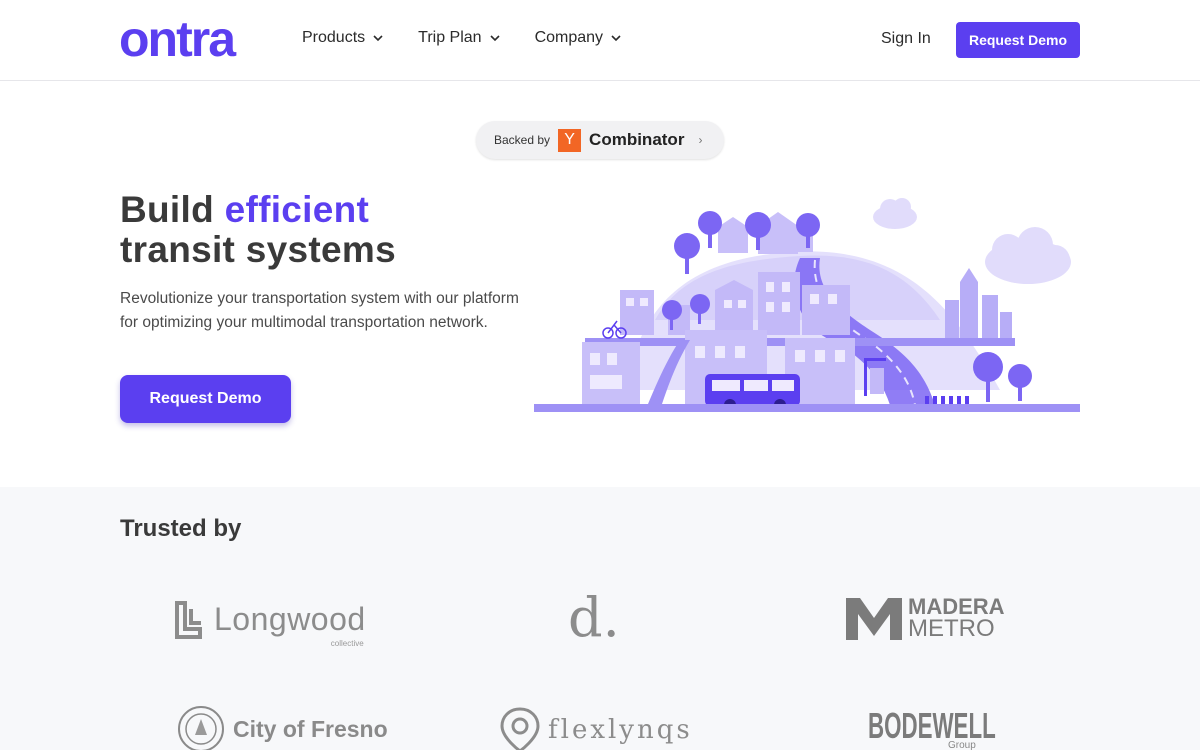 This screenshot has width=1200, height=750. Describe the element at coordinates (932, 725) in the screenshot. I see `bodewell-text: BODEWELL` at that location.